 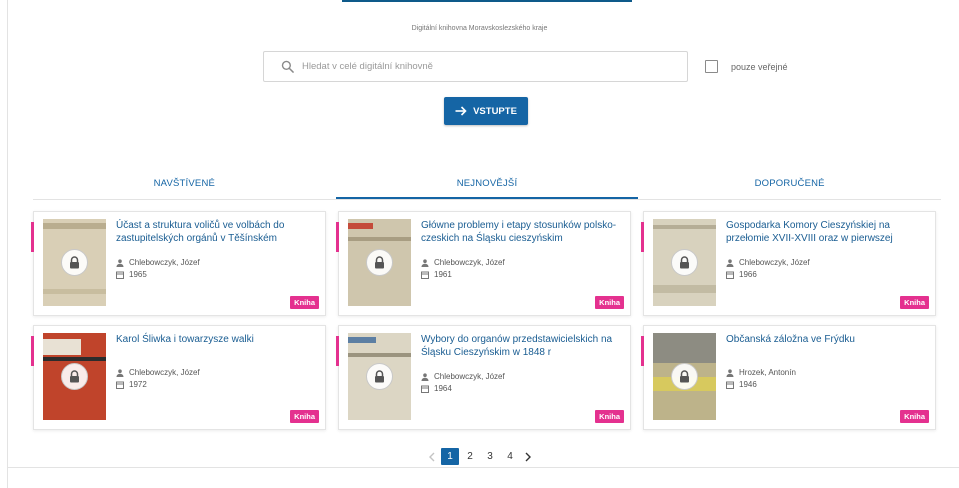 I want to click on book-year: 1966, so click(x=741, y=274).